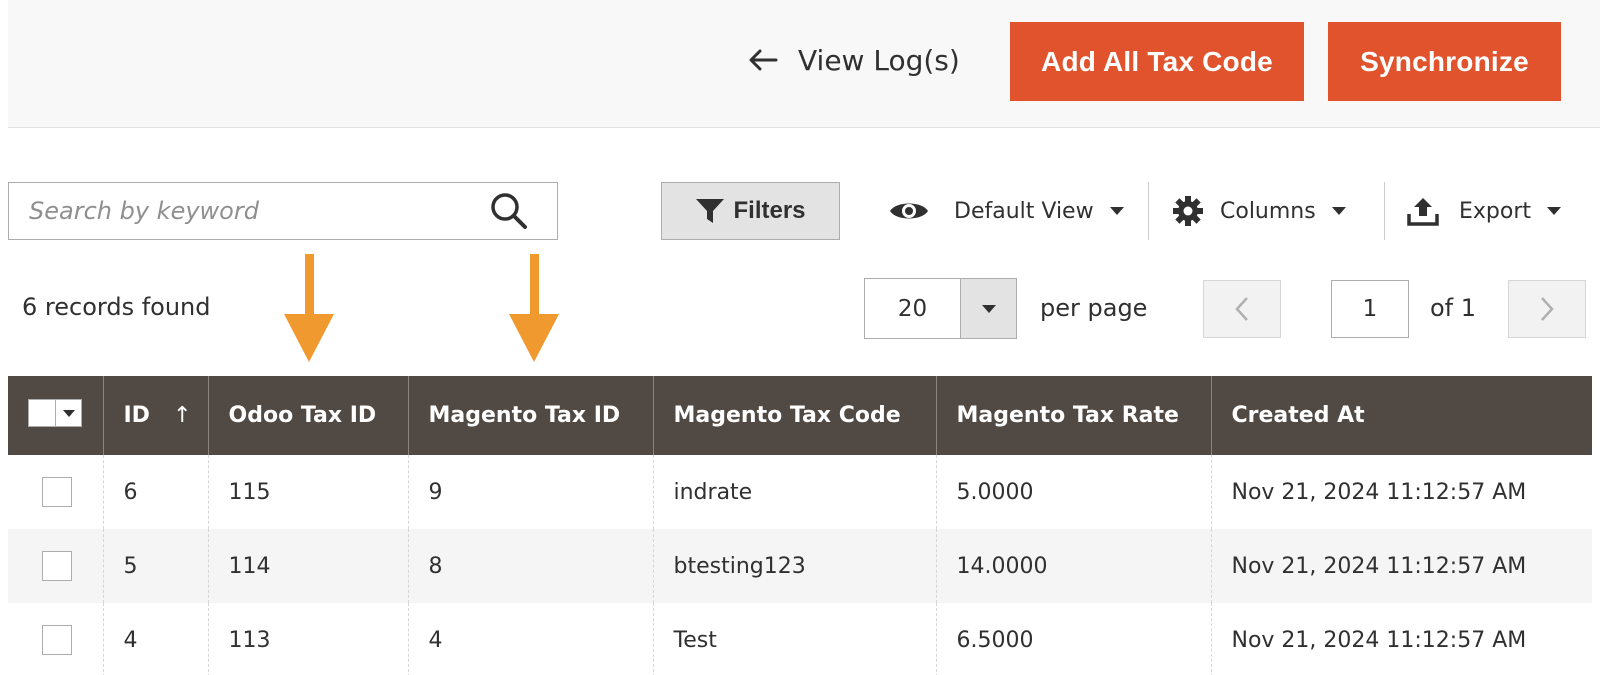 Image resolution: width=1600 pixels, height=675 pixels. Describe the element at coordinates (155, 492) in the screenshot. I see `cell-id: 6` at that location.